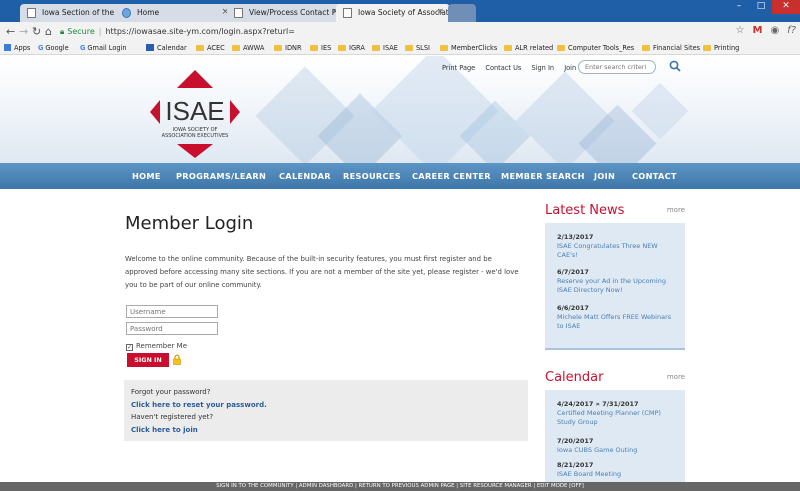 The width and height of the screenshot is (800, 491). Describe the element at coordinates (36, 31) in the screenshot. I see `reload-icon: ↻` at that location.